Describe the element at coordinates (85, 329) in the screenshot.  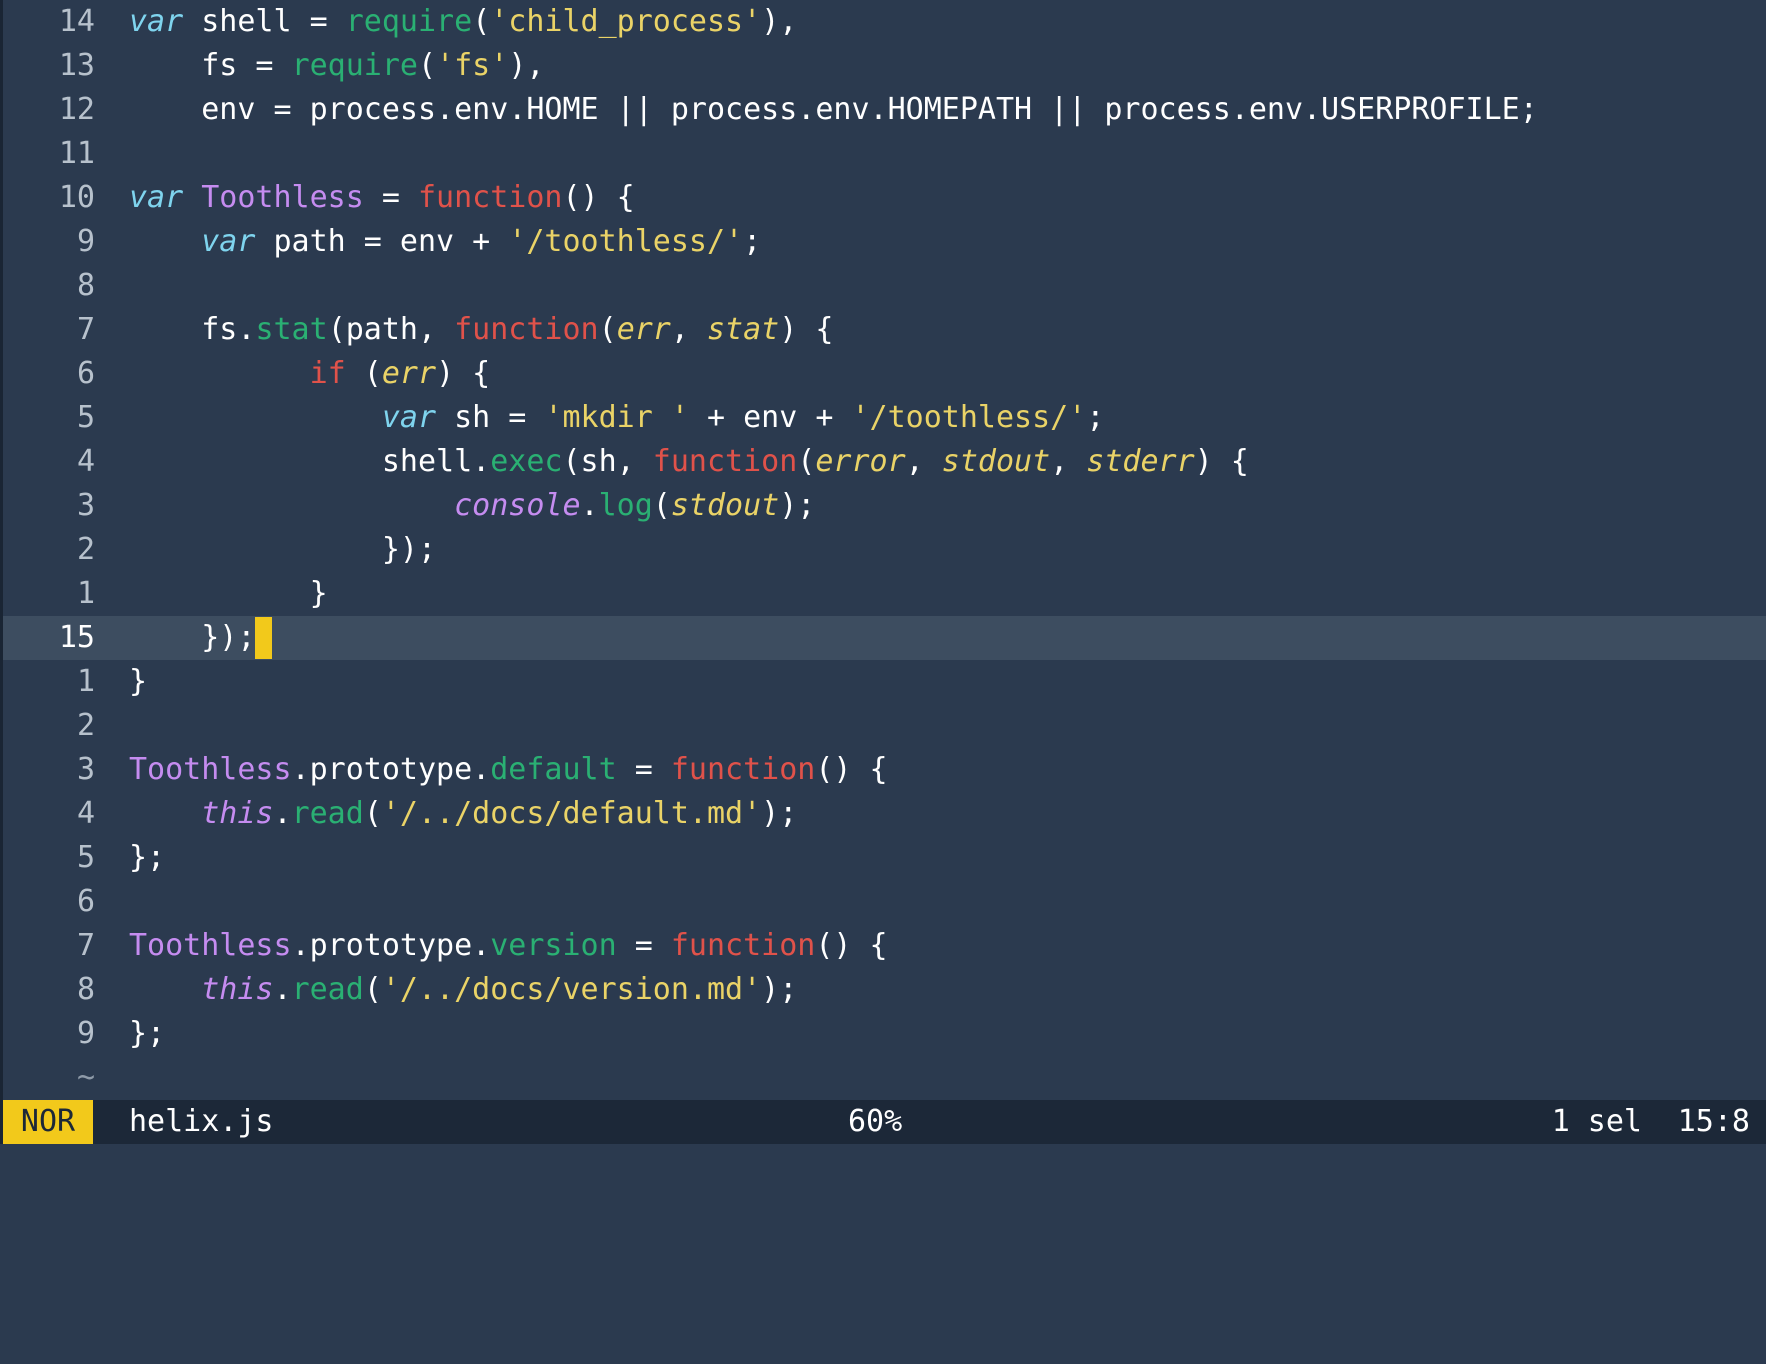
I see `line-number: 7` at that location.